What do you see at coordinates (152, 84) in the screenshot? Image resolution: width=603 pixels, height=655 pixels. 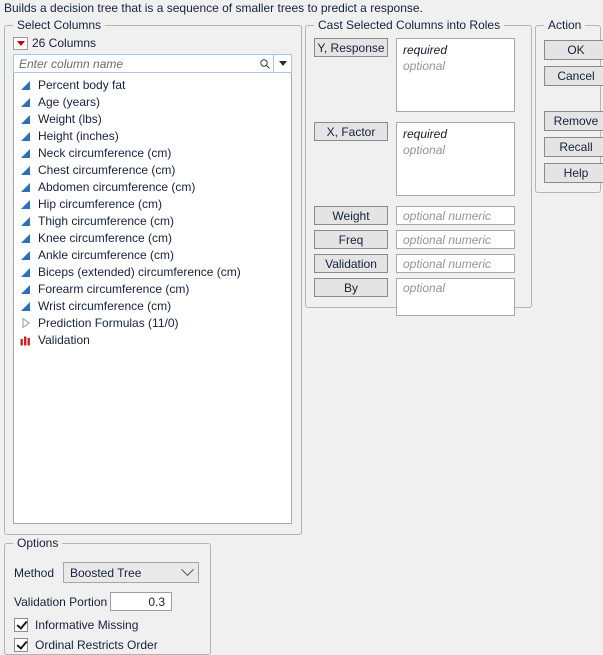 I see `column-list-item: Percent body fat` at bounding box center [152, 84].